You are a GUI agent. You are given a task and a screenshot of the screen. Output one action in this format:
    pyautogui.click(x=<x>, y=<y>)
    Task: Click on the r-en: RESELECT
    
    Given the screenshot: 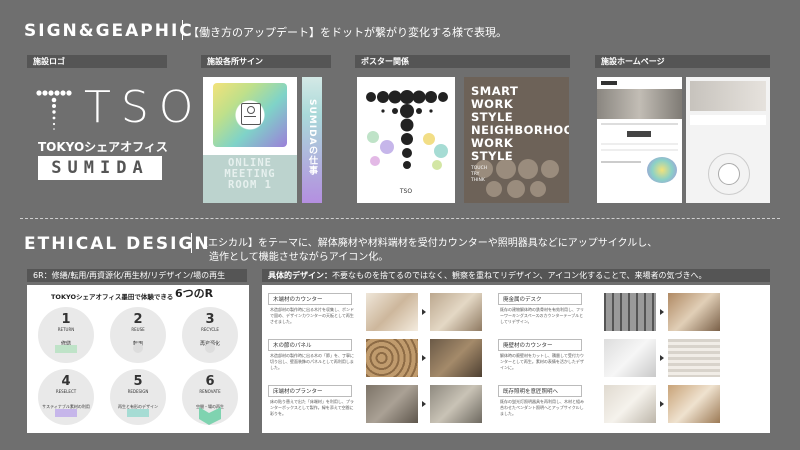 What is the action you would take?
    pyautogui.click(x=66, y=391)
    